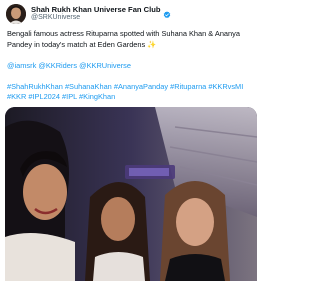  Describe the element at coordinates (21, 65) in the screenshot. I see `mention-link: @iamsrk` at that location.